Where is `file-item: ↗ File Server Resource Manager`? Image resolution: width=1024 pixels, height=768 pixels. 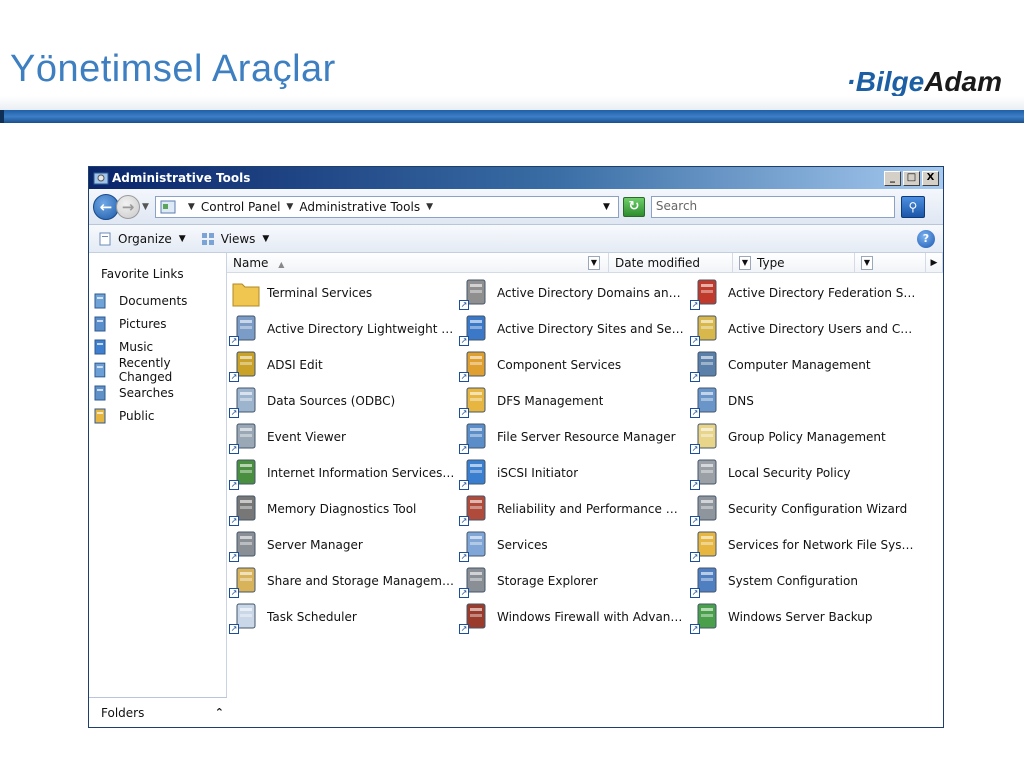 file-item: ↗ File Server Resource Manager is located at coordinates (574, 437).